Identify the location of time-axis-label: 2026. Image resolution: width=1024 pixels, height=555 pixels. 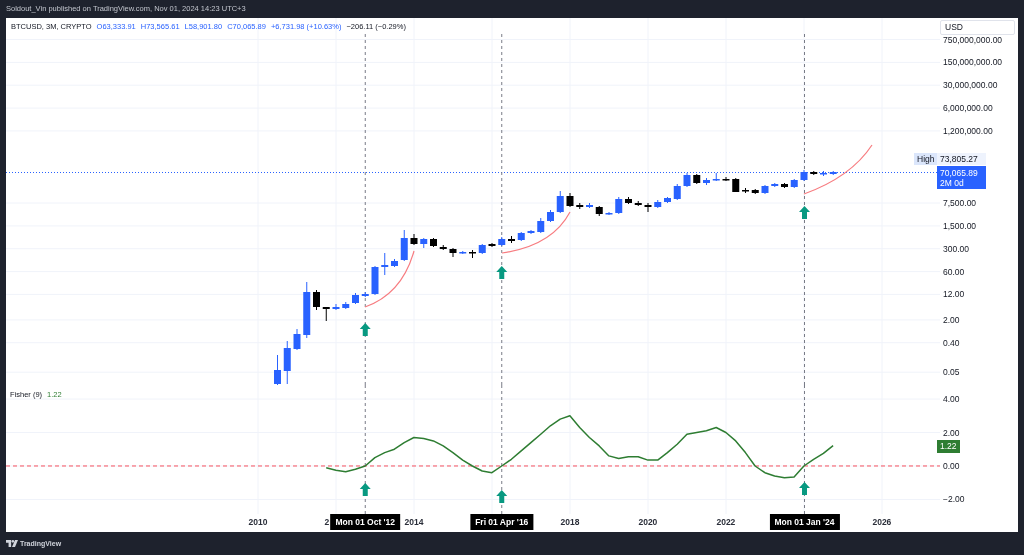
(882, 522).